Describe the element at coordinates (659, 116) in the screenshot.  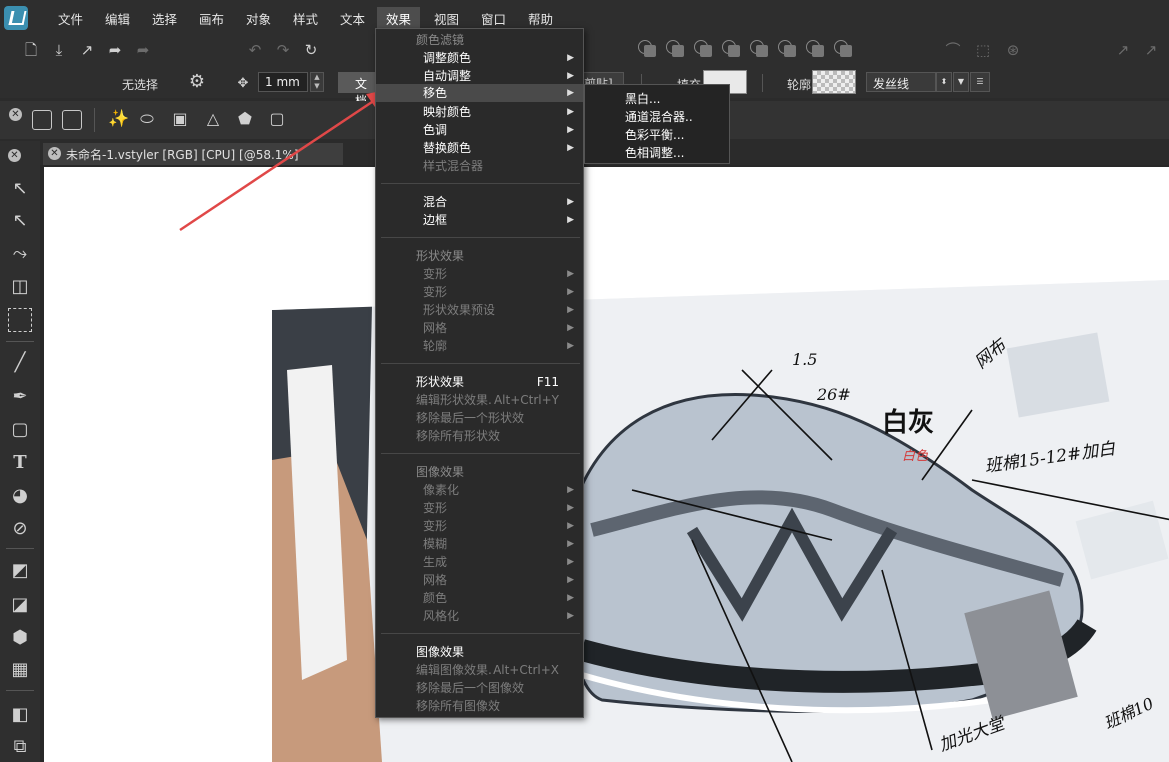
I see `submenu-item-channel-mixer: 通道混合器..` at that location.